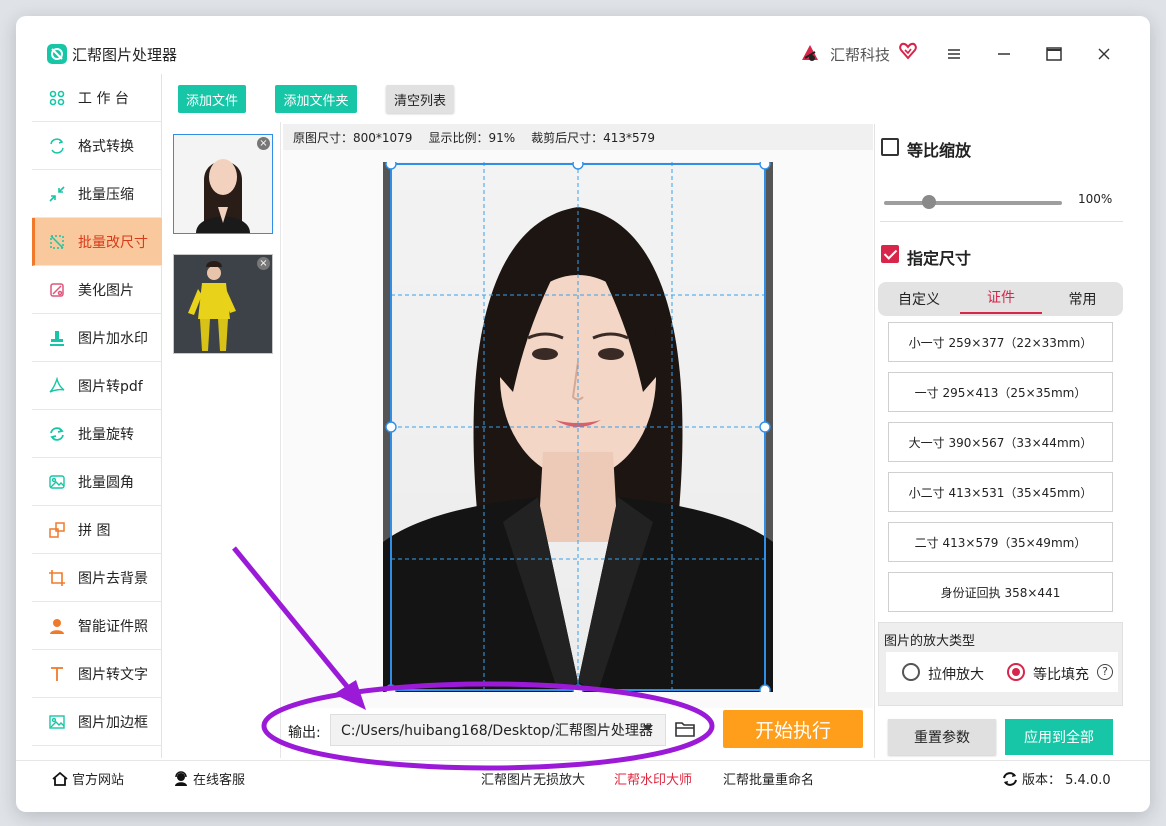  I want to click on sidebar-item-beautify: 美化图片, so click(97, 290).